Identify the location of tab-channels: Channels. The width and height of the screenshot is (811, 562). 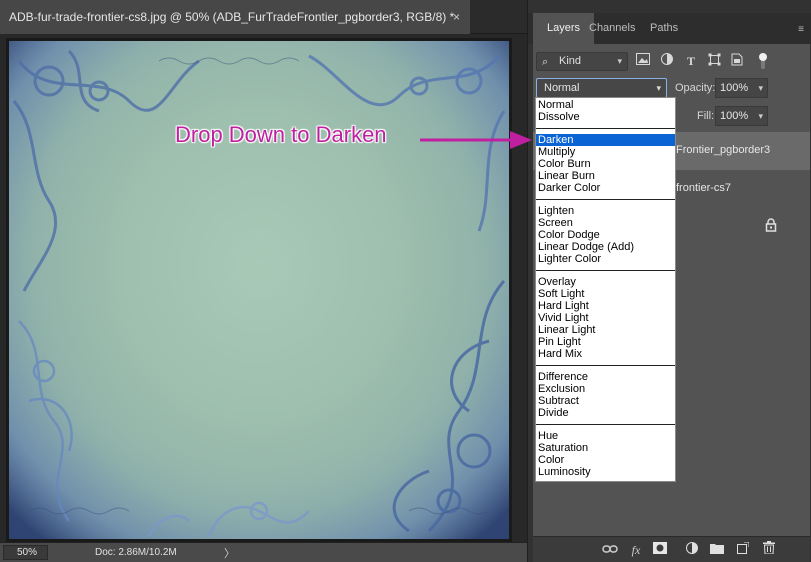
(612, 28).